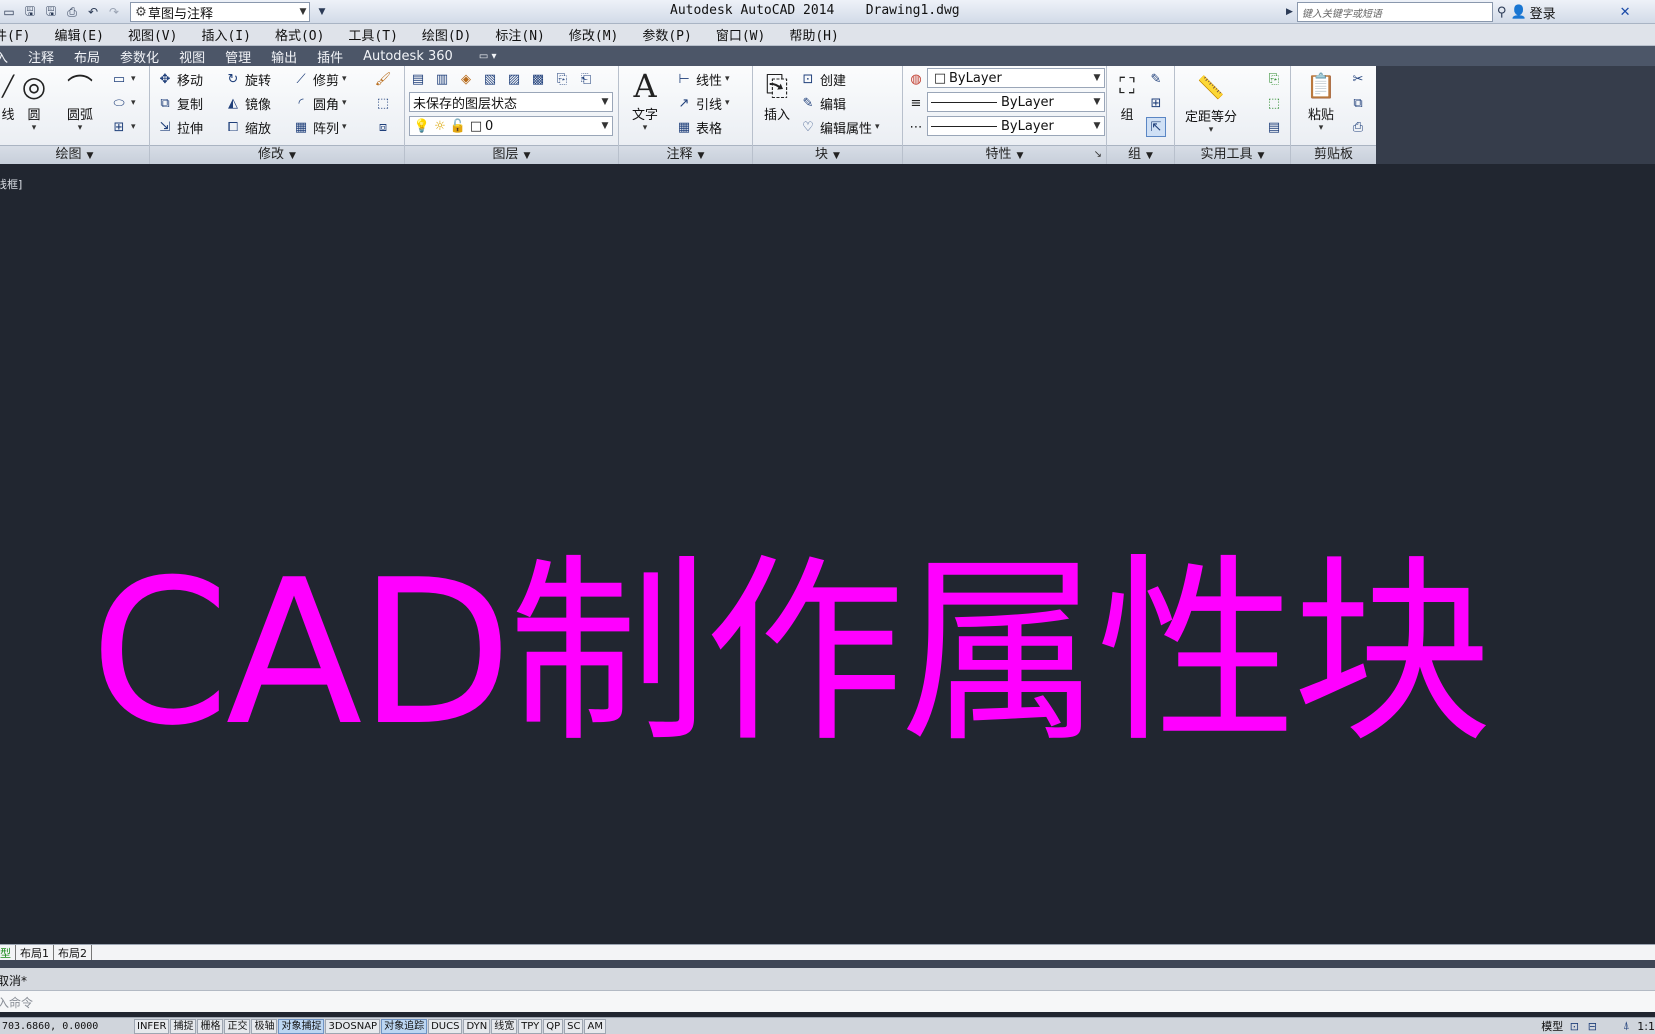 This screenshot has width=1655, height=1034. What do you see at coordinates (322, 12) in the screenshot?
I see `qat-customize-icon: ▼` at bounding box center [322, 12].